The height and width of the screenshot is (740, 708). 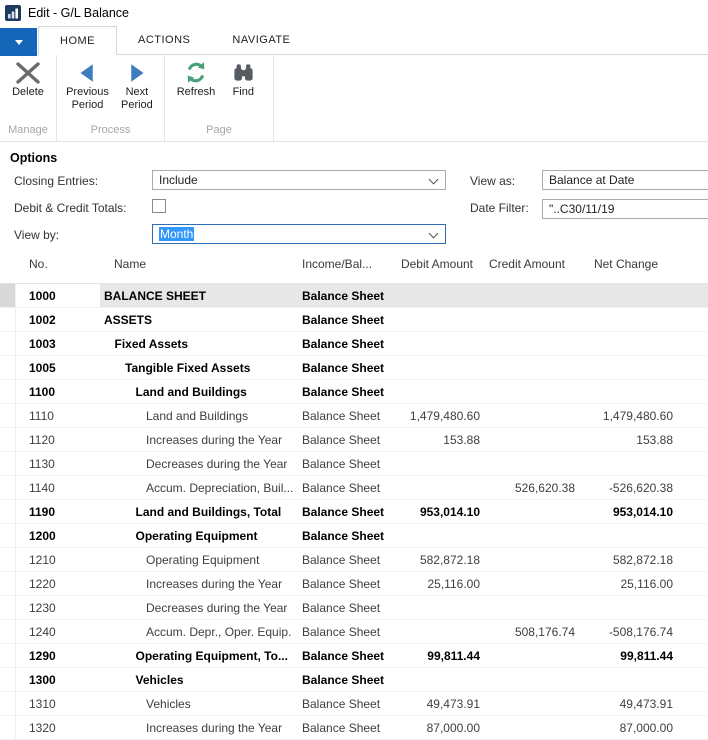 What do you see at coordinates (199, 295) in the screenshot?
I see `grid-cell-name: BALANCE SHEET` at bounding box center [199, 295].